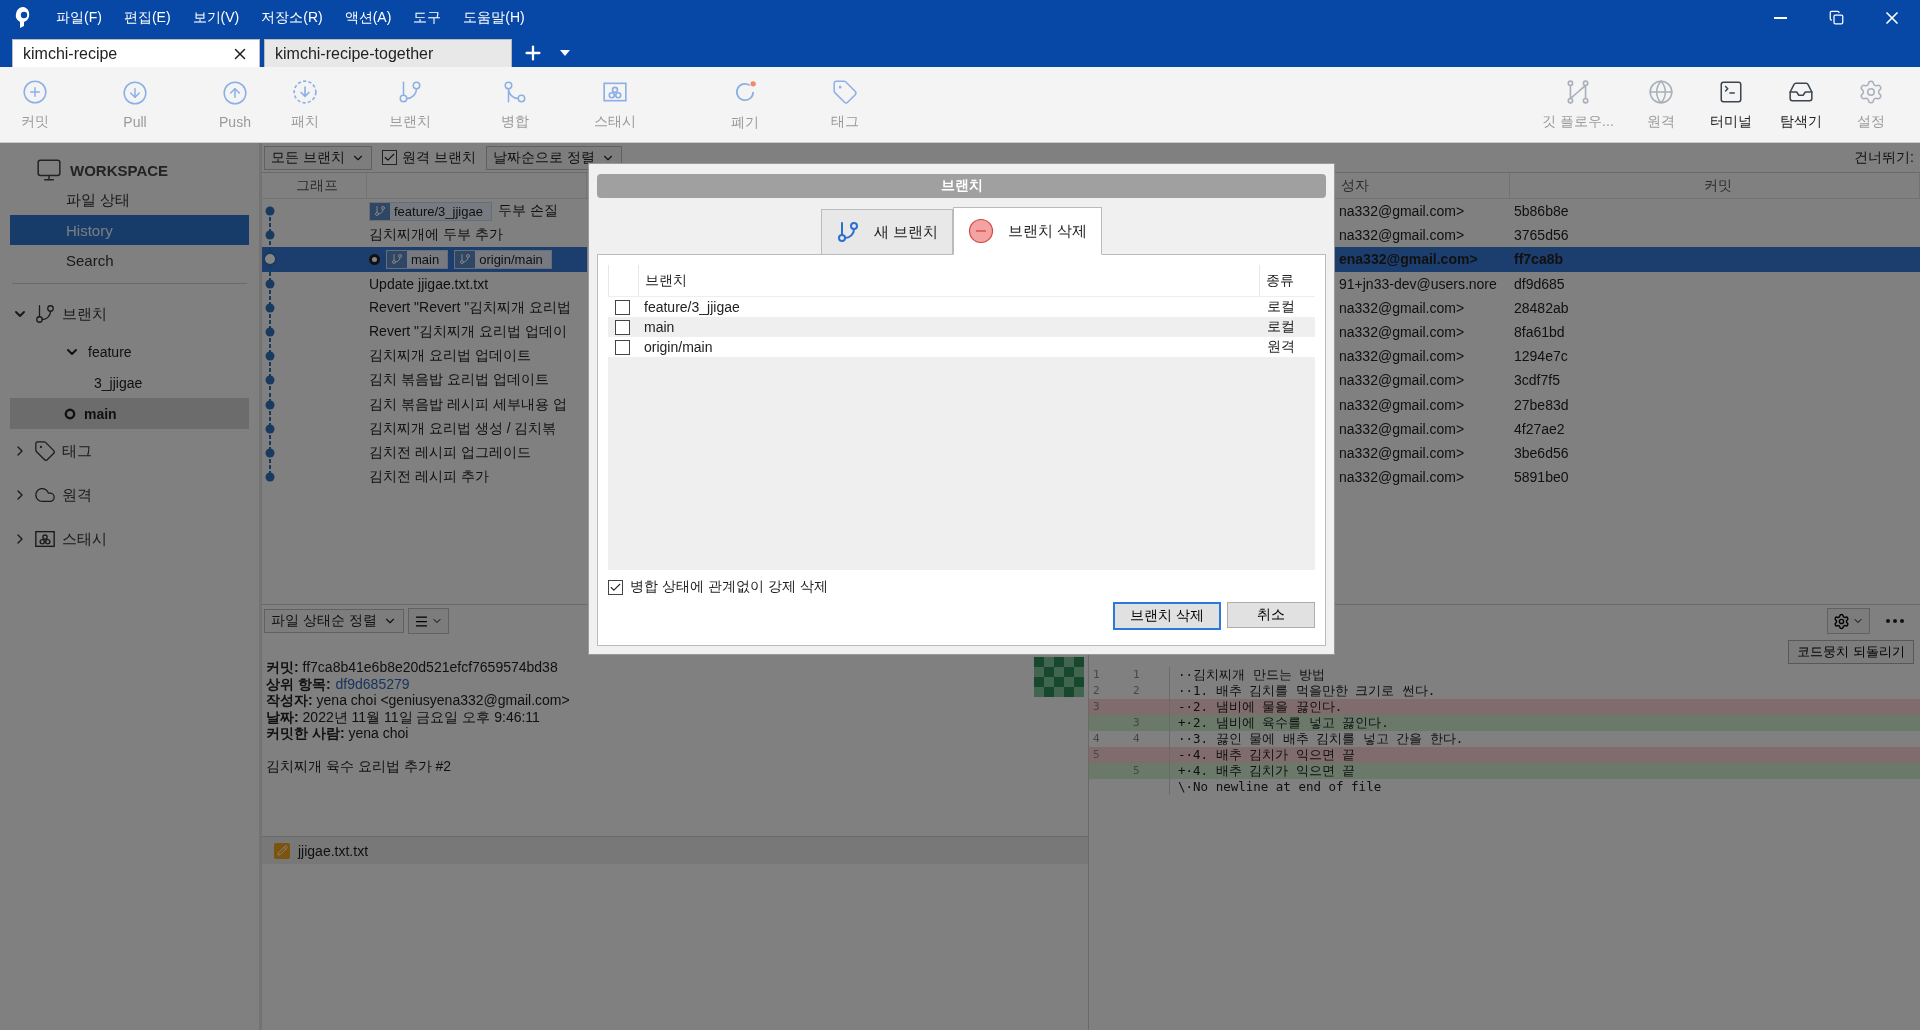 This screenshot has width=1920, height=1030. Describe the element at coordinates (430, 211) in the screenshot. I see `branch-label: feature/3_jjigae` at that location.